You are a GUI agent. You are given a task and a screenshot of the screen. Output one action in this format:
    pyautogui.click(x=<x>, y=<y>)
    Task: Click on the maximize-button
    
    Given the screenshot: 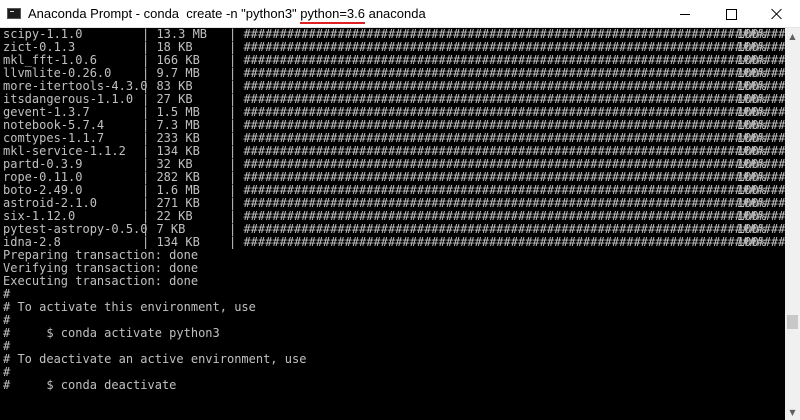 What is the action you would take?
    pyautogui.click(x=731, y=14)
    